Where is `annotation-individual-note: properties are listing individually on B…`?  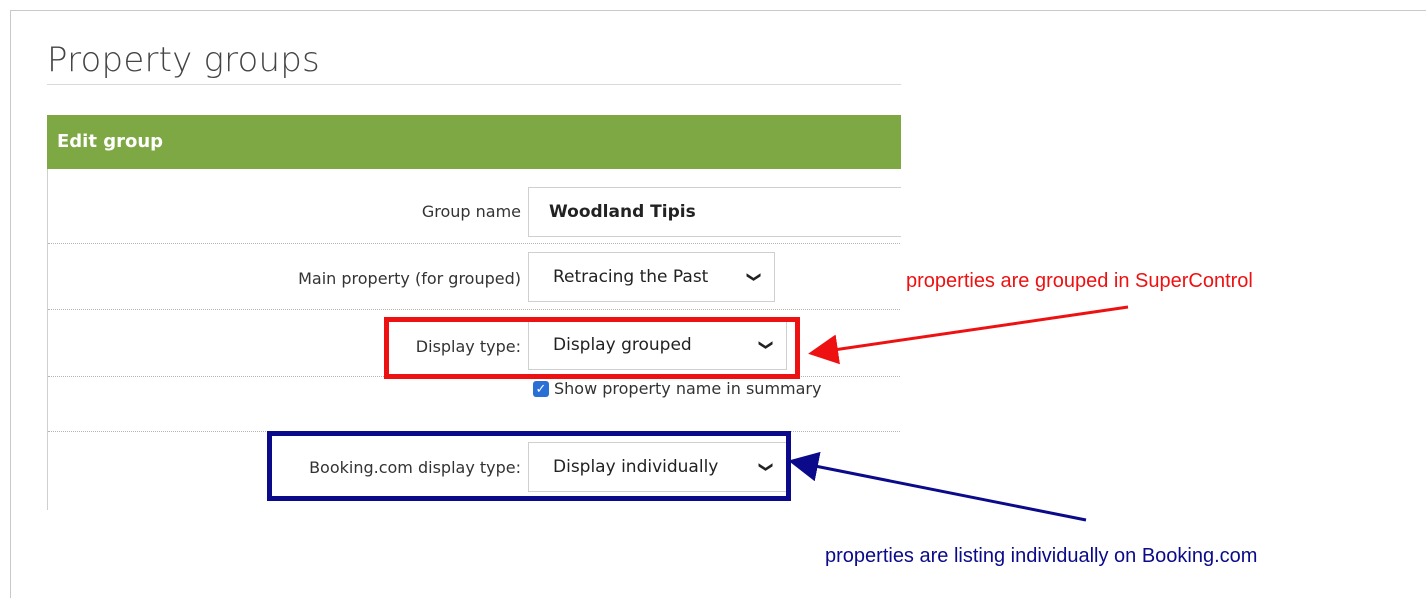
annotation-individual-note: properties are listing individually on B… is located at coordinates (1041, 556).